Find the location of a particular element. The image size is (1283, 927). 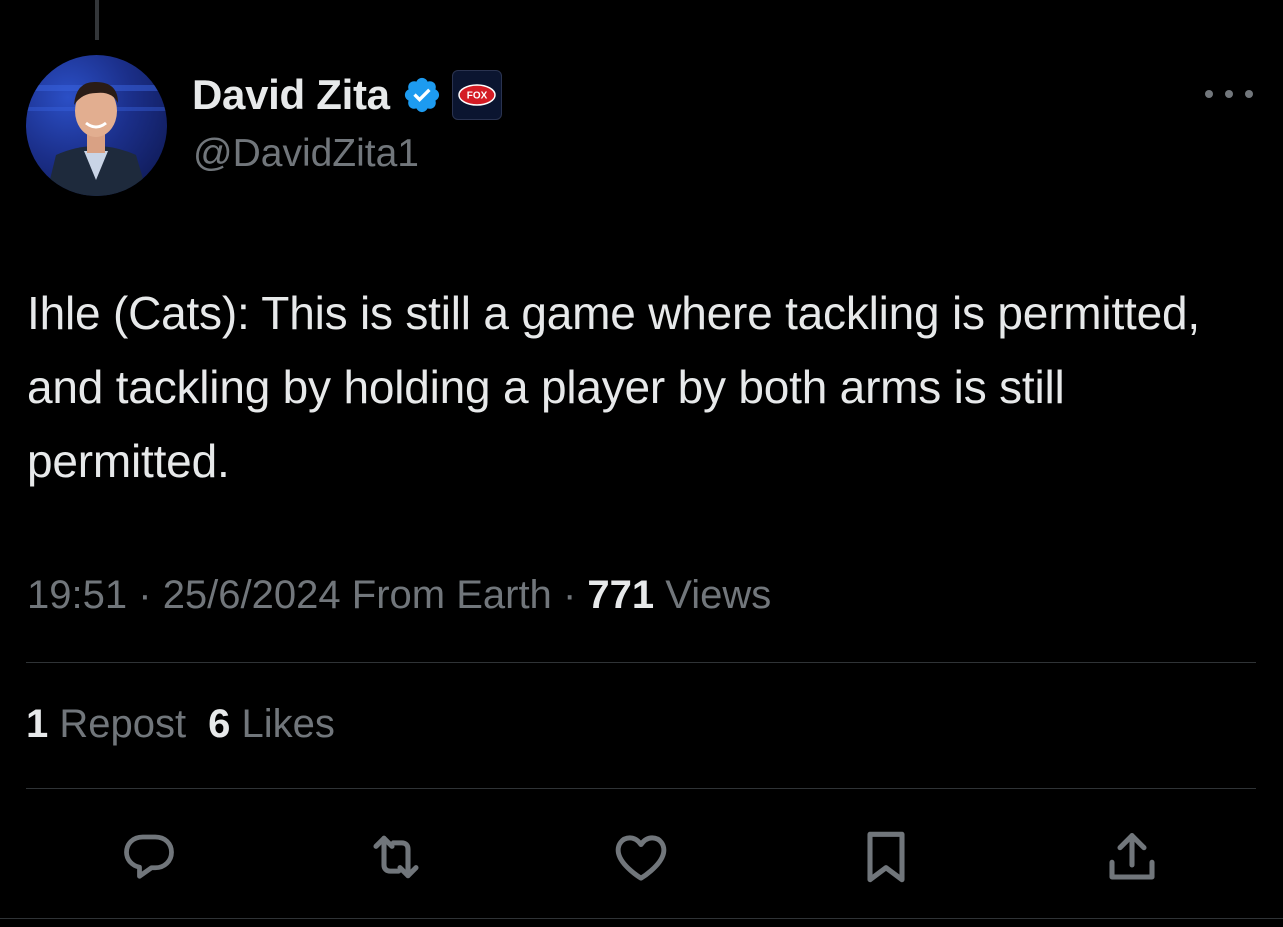

like-button is located at coordinates (641, 857).